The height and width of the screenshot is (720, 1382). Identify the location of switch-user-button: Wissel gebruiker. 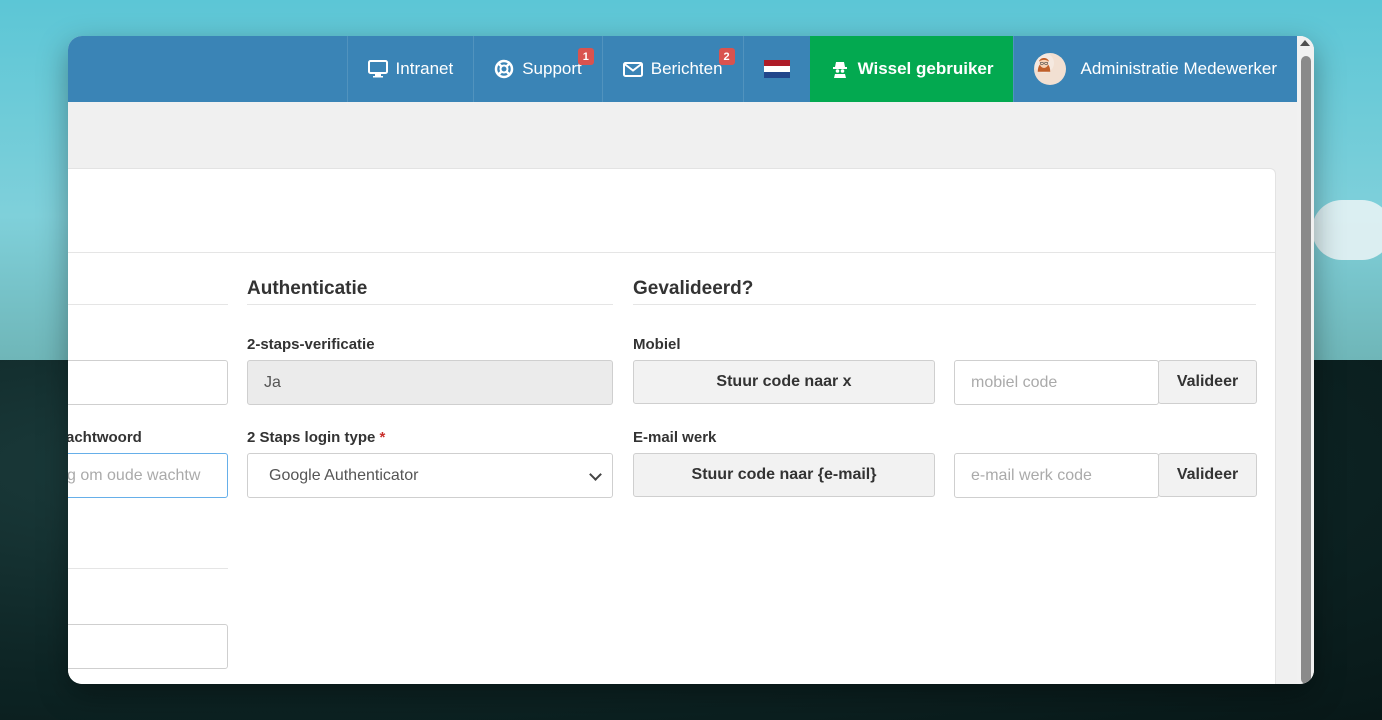
(911, 69).